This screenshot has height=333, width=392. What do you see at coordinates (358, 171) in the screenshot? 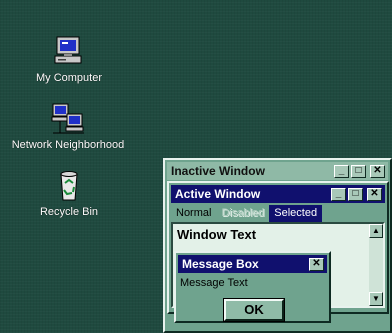
I see `inactive-maximize-button: □` at bounding box center [358, 171].